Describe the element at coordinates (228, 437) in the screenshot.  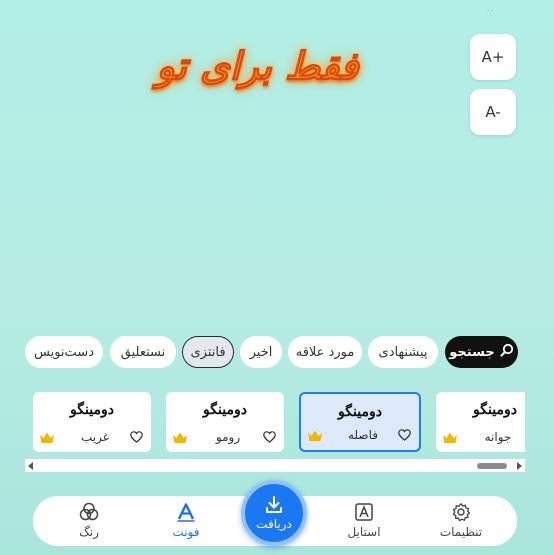
I see `font-name: رومو` at that location.